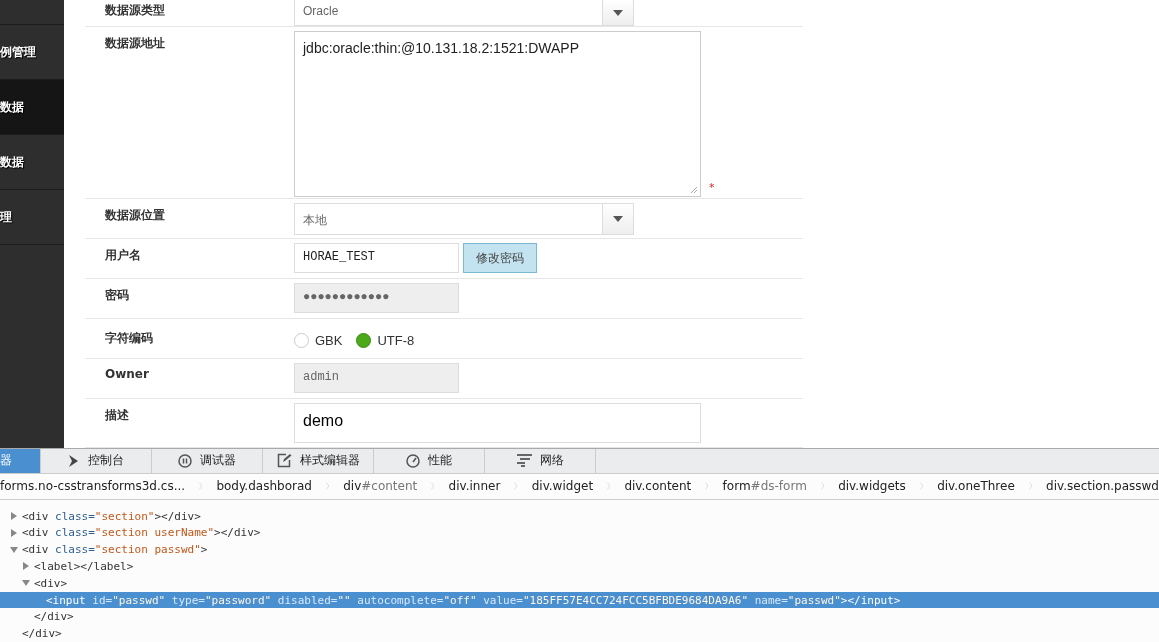  What do you see at coordinates (396, 340) in the screenshot?
I see `radio-label: UTF-8` at bounding box center [396, 340].